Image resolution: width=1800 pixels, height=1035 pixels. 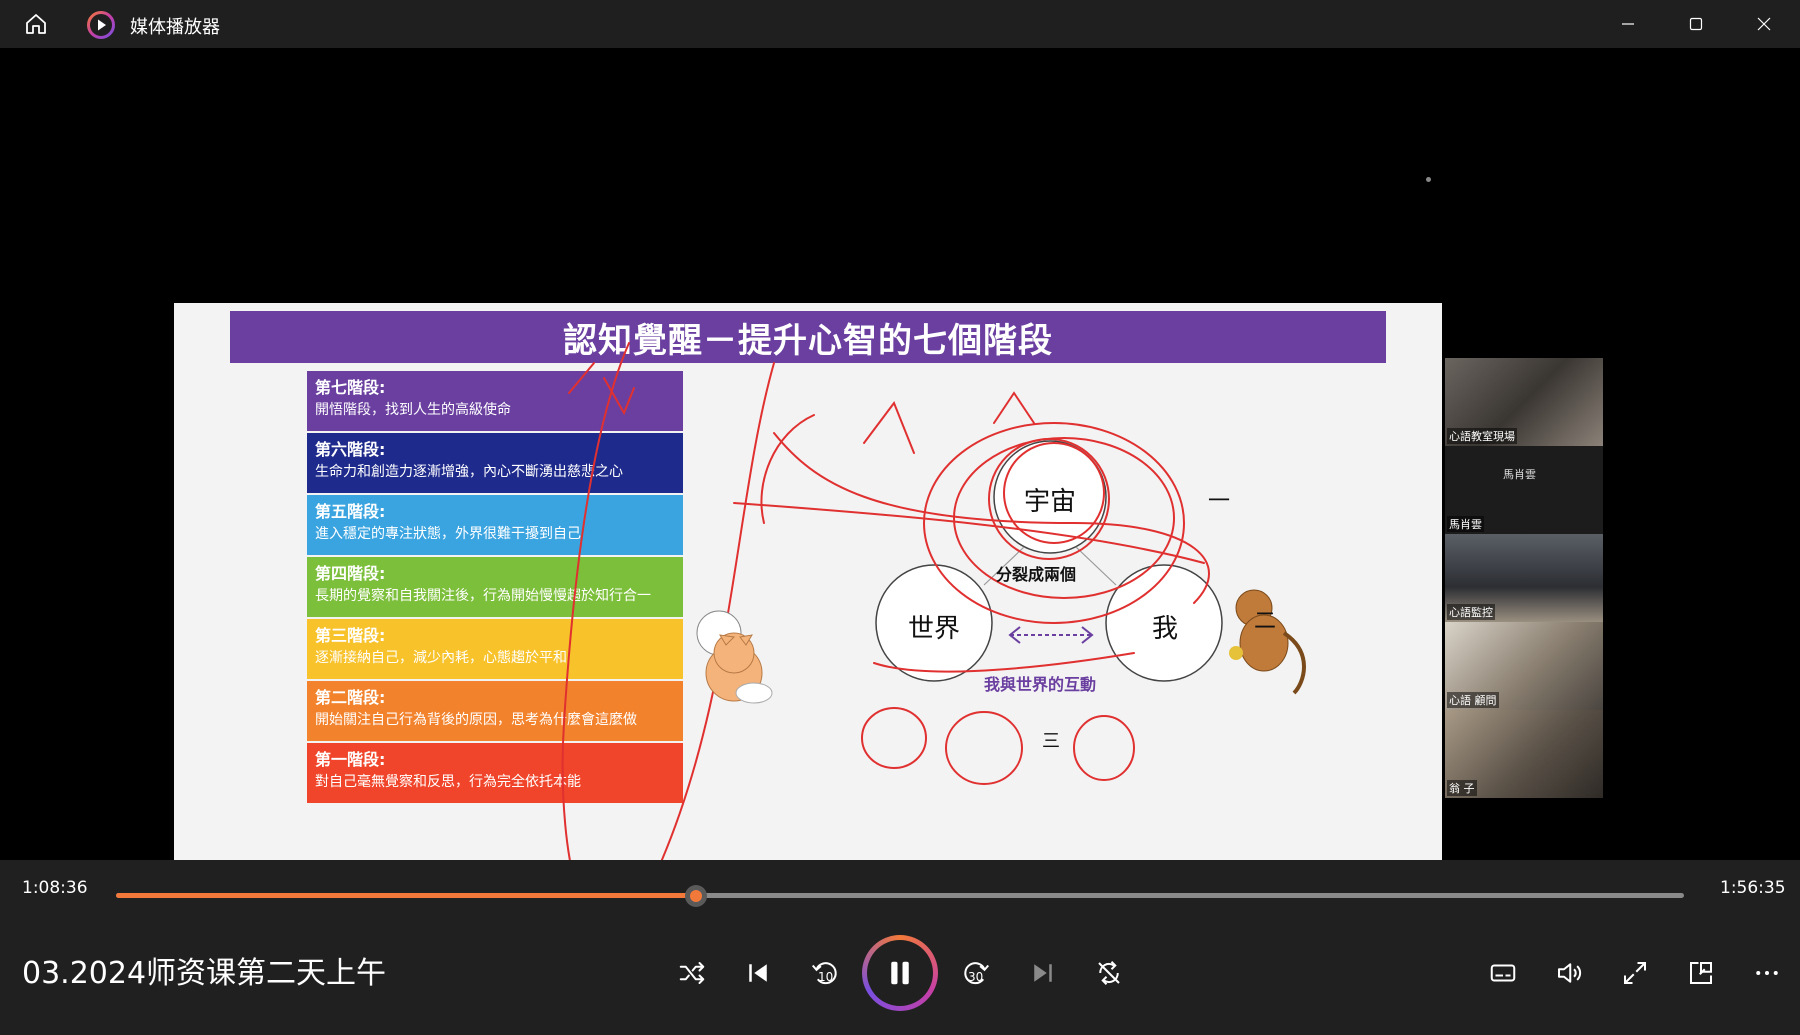 I want to click on seek-bar-handle, so click(x=696, y=896).